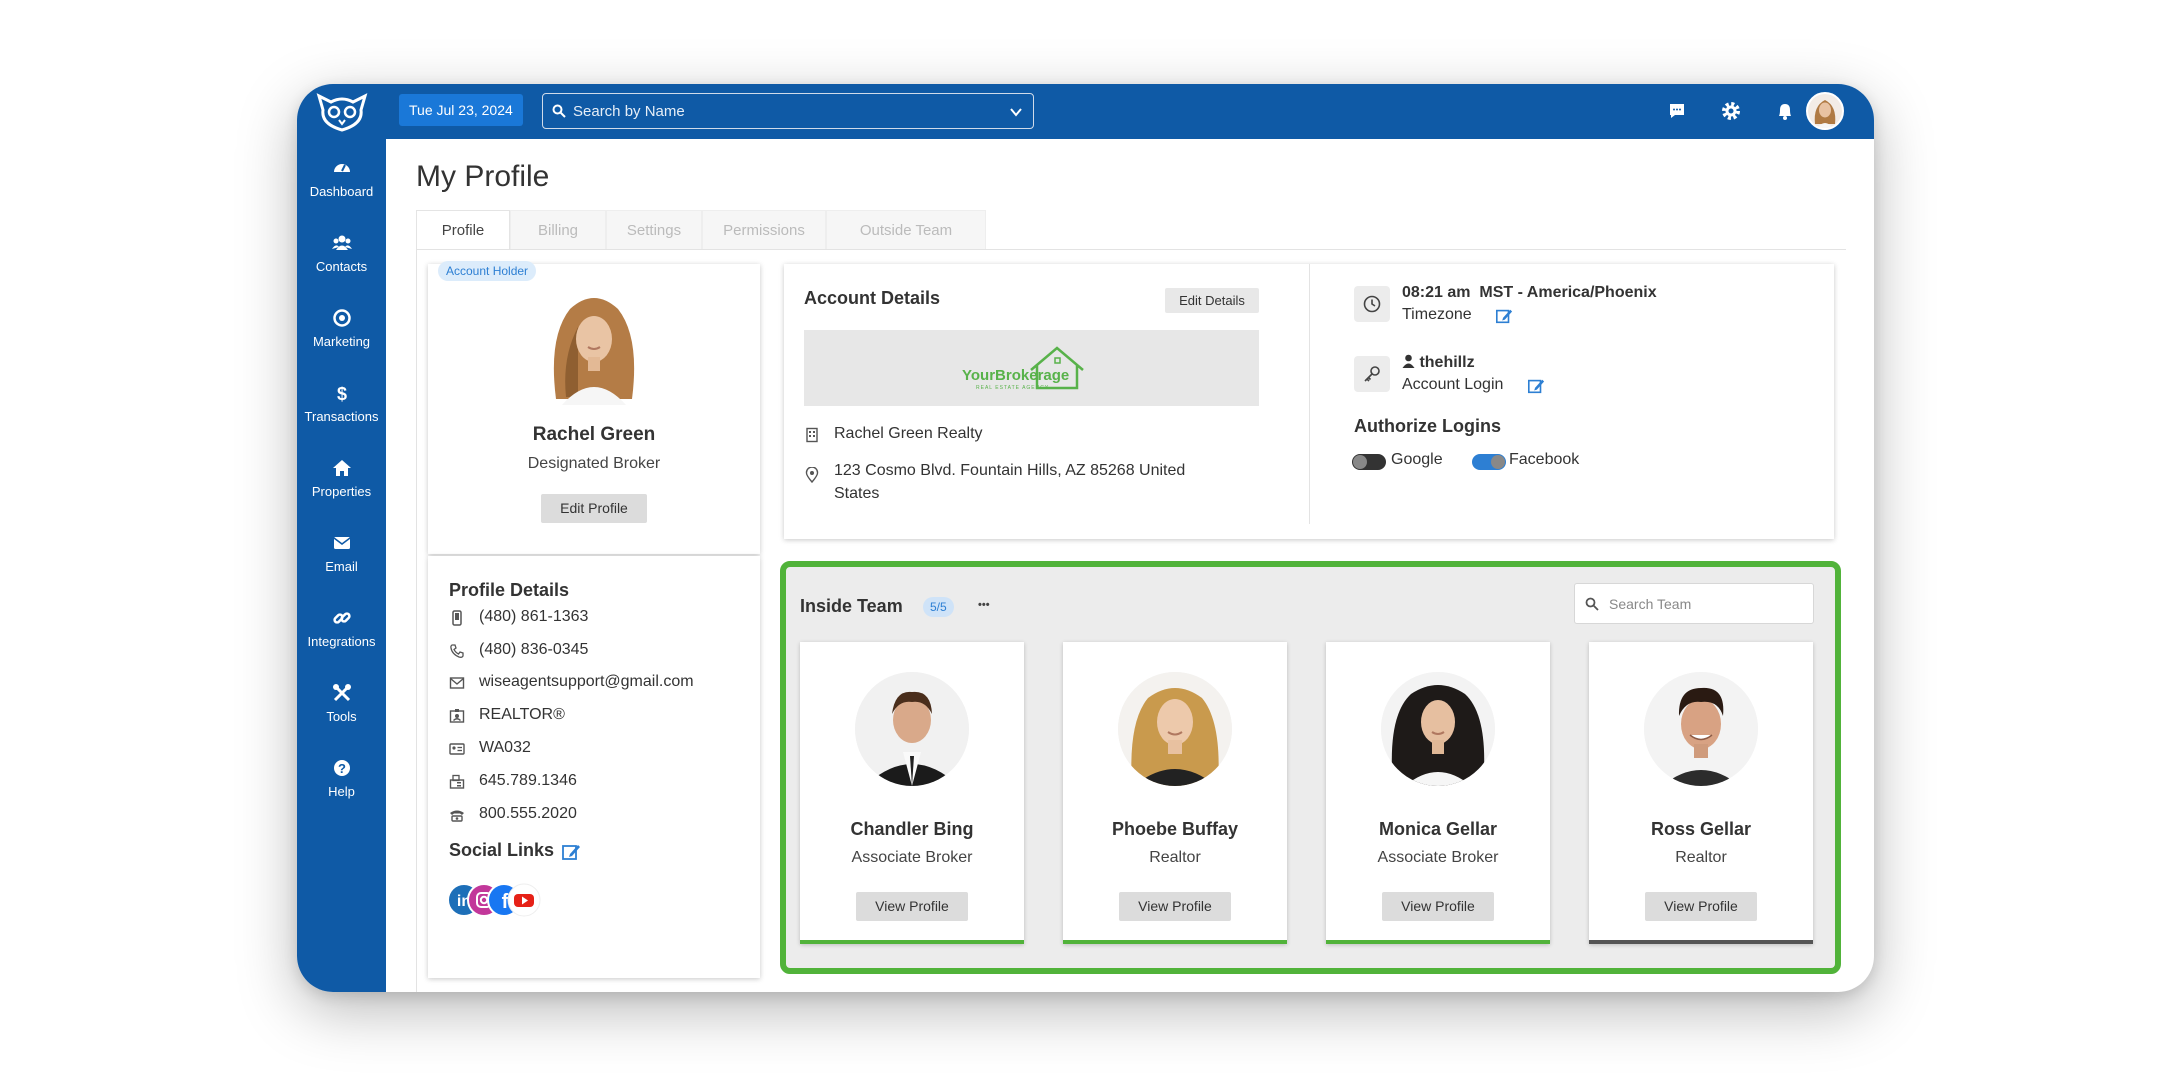 This screenshot has height=1075, width=2170. I want to click on search-placeholder: Search by Name, so click(629, 111).